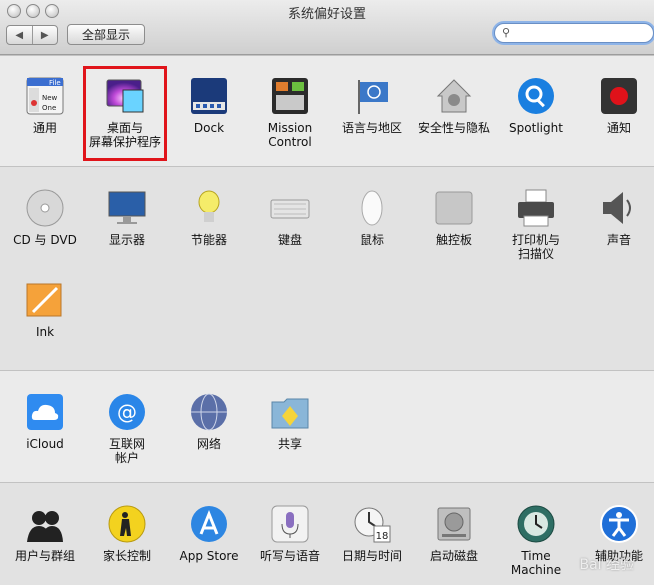  I want to click on pref-dock: Dock, so click(209, 105).